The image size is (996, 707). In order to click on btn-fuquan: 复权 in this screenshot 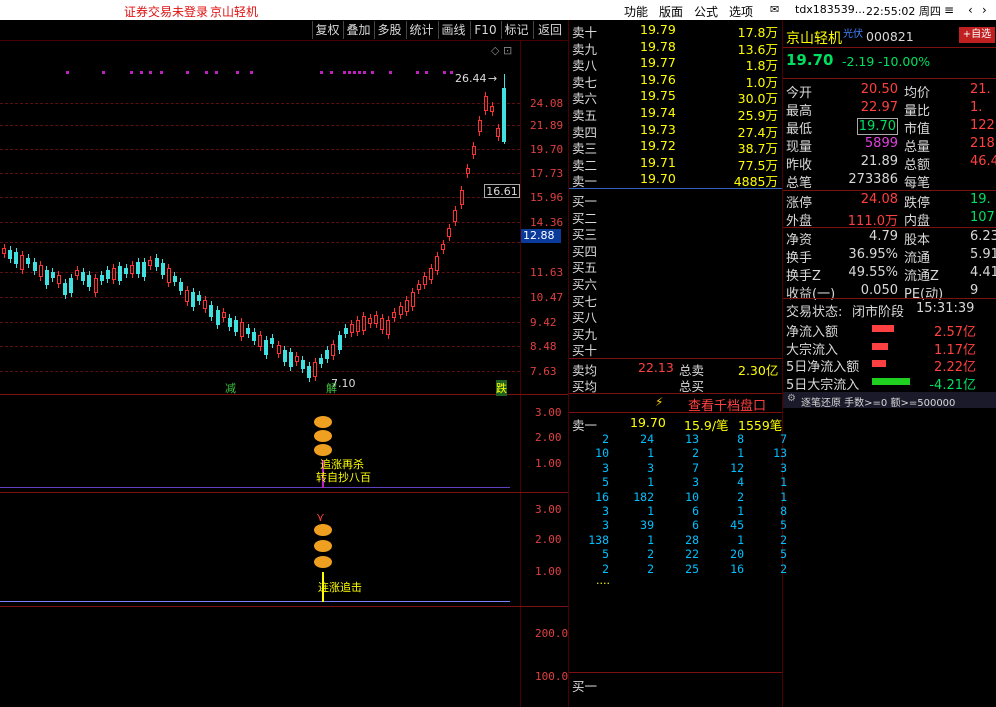, I will do `click(327, 30)`.